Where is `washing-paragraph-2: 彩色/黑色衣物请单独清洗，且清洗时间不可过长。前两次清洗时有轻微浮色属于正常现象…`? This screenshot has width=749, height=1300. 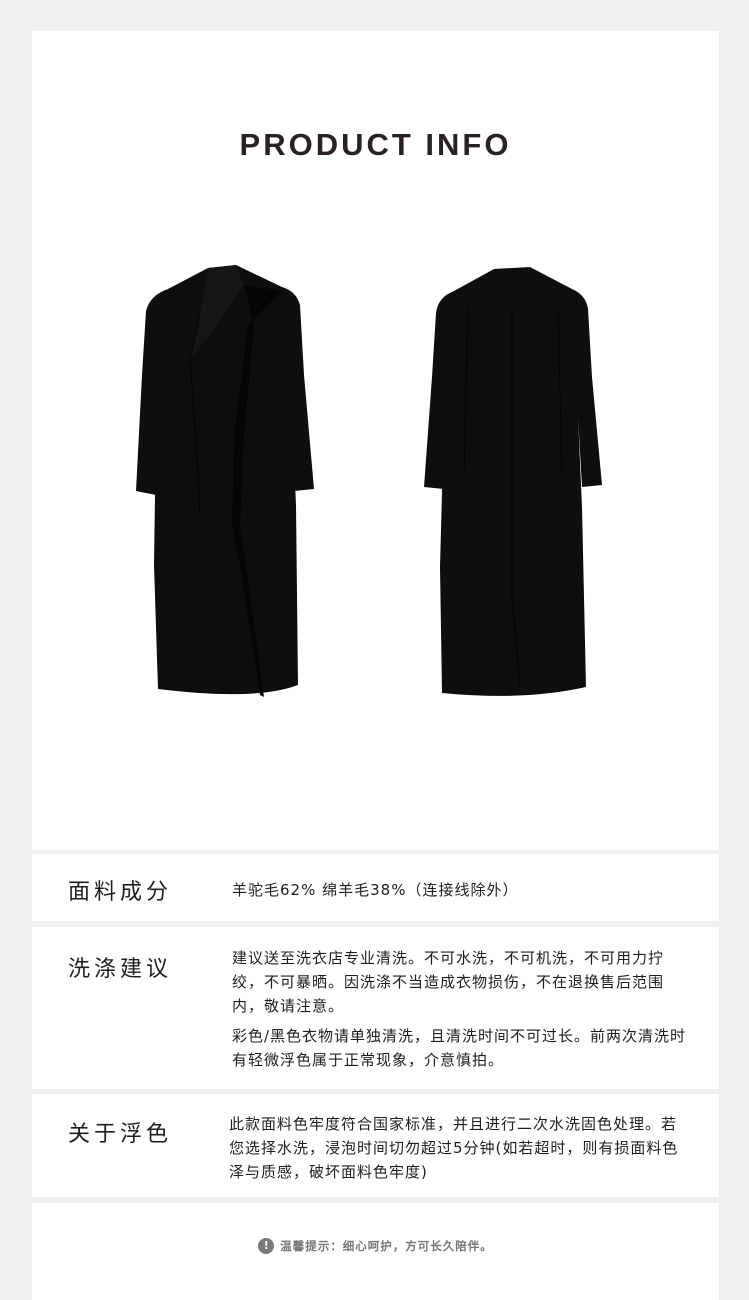
washing-paragraph-2: 彩色/黑色衣物请单独清洗，且清洗时间不可过长。前两次清洗时有轻微浮色属于正常现象… is located at coordinates (459, 1048).